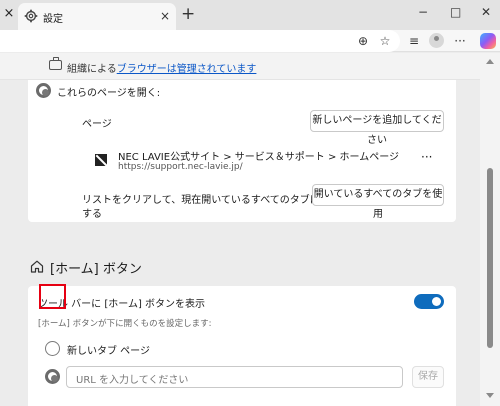 The height and width of the screenshot is (406, 500). I want to click on use-open-tabs-button: 開いているすべてのタブを使用, so click(378, 202).